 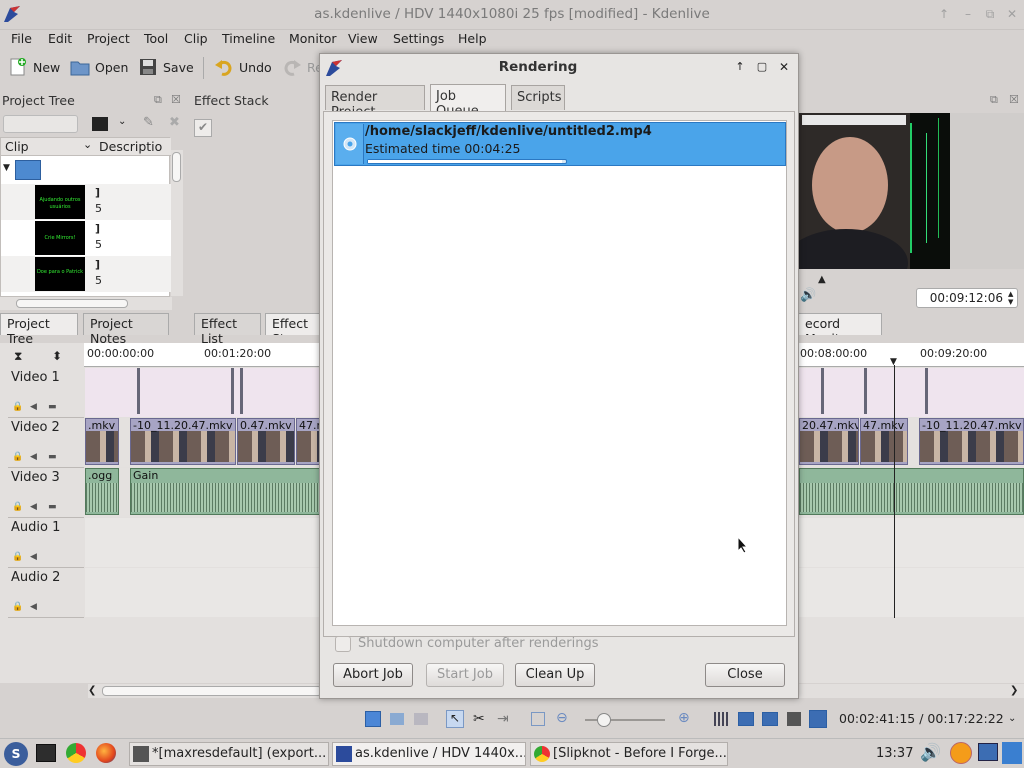 I want to click on battery-tray-icon, so click(x=1012, y=753).